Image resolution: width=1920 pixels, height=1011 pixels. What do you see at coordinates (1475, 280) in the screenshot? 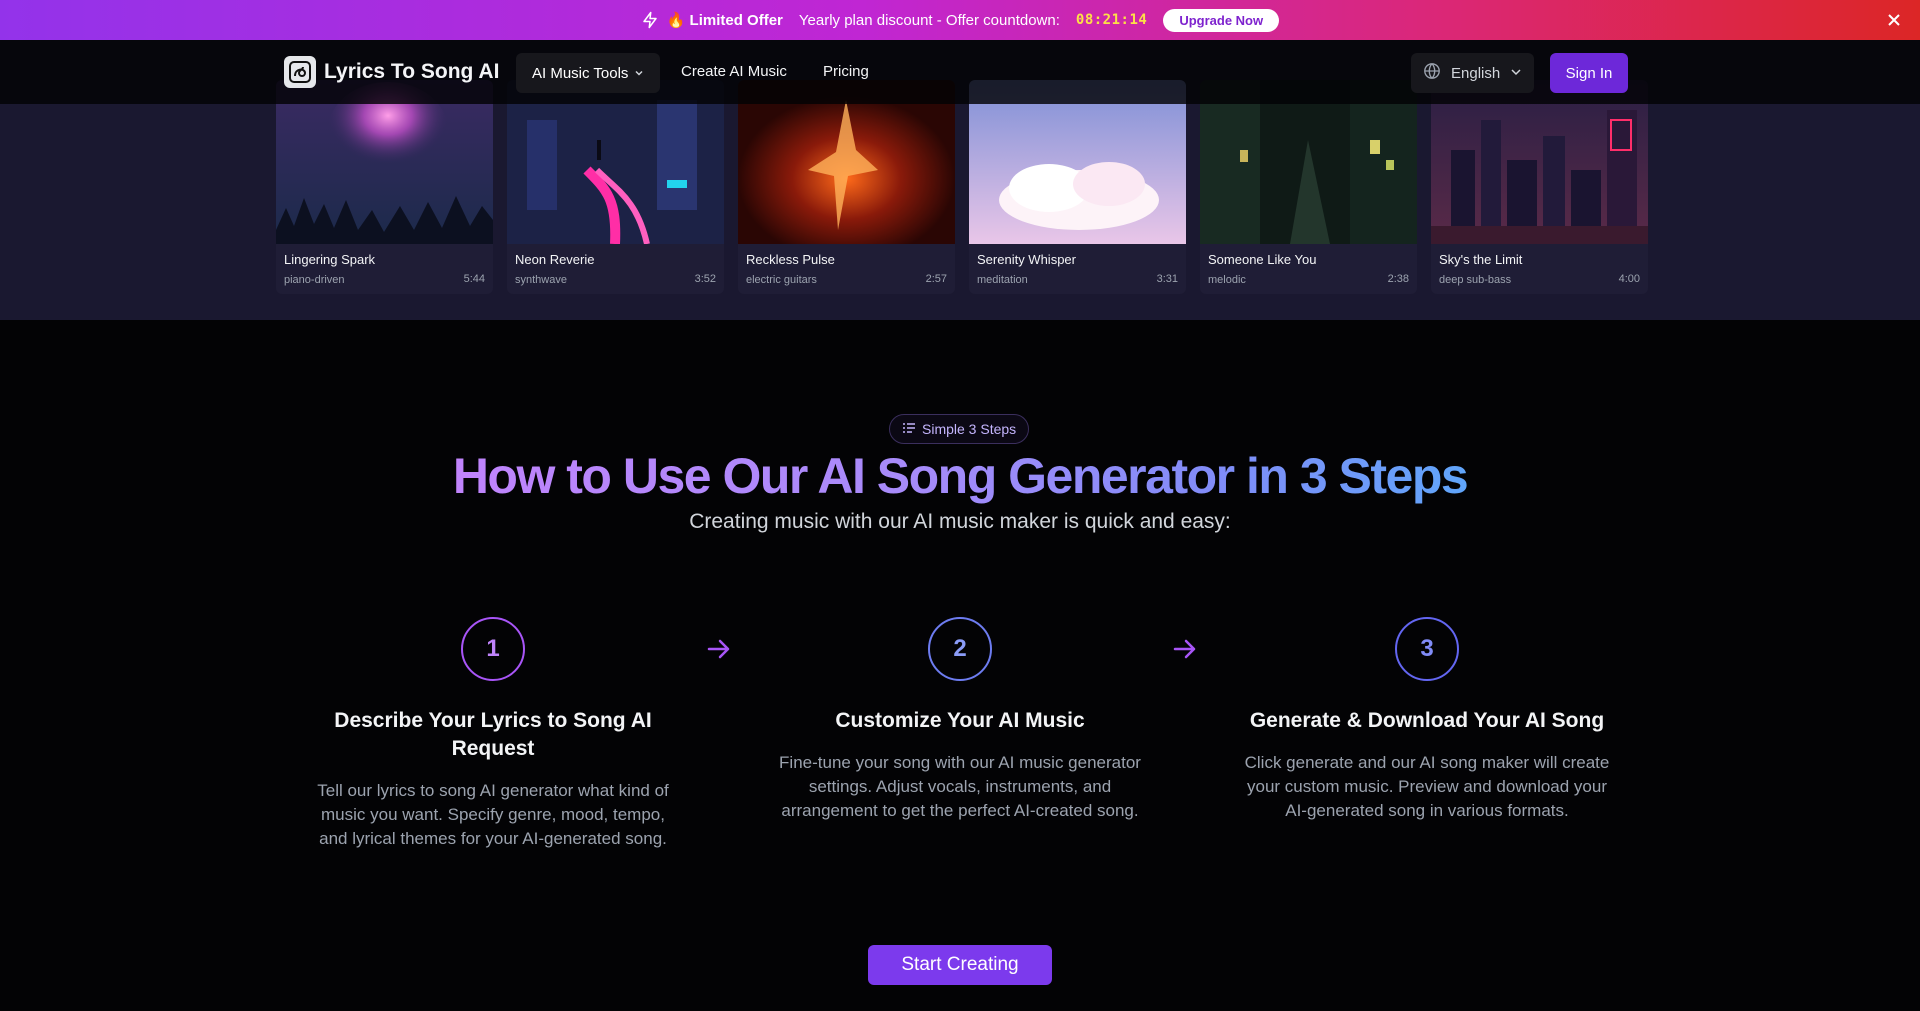
I see `song-genre: deep sub-bass` at bounding box center [1475, 280].